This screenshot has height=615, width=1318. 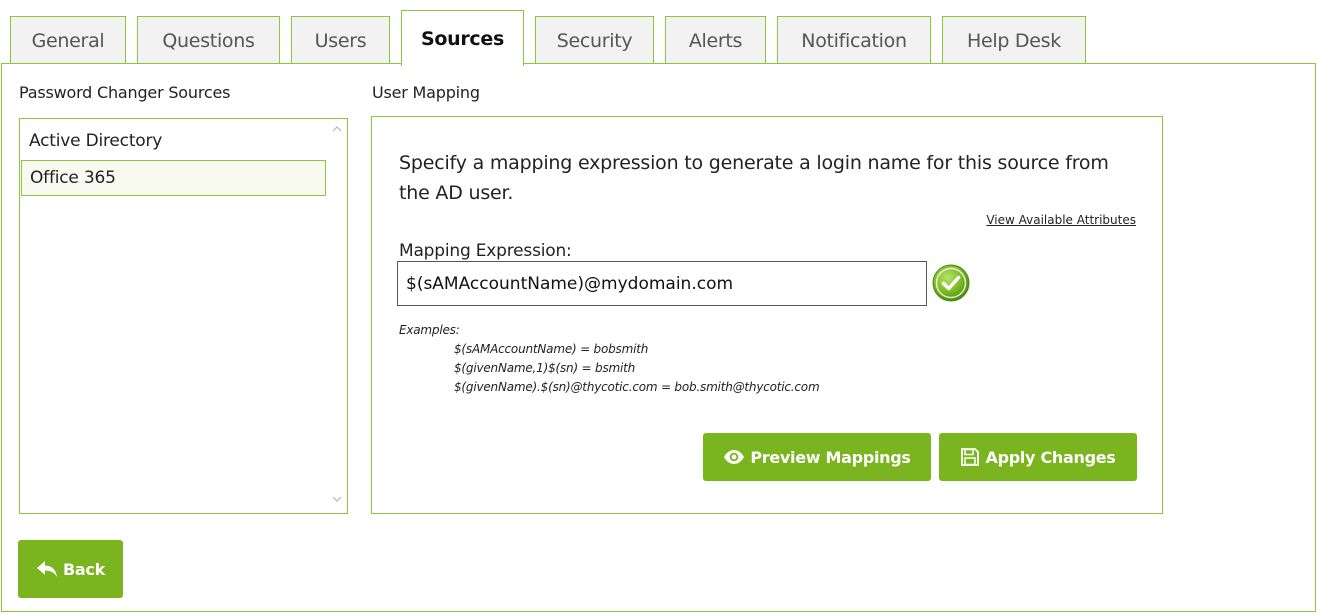 I want to click on tab-notification: Notification, so click(x=854, y=40).